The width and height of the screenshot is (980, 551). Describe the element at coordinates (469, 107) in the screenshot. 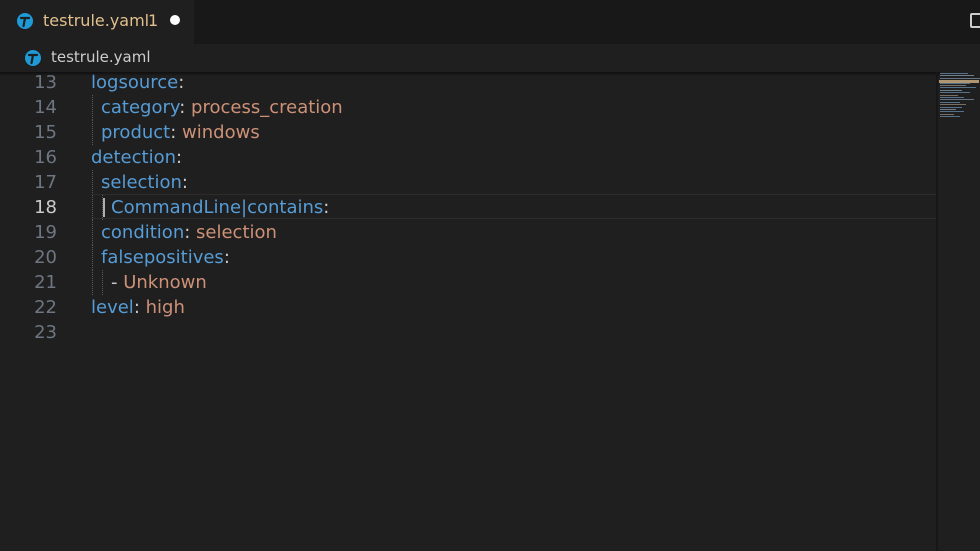

I see `code-line: 14 category: process_creation` at that location.